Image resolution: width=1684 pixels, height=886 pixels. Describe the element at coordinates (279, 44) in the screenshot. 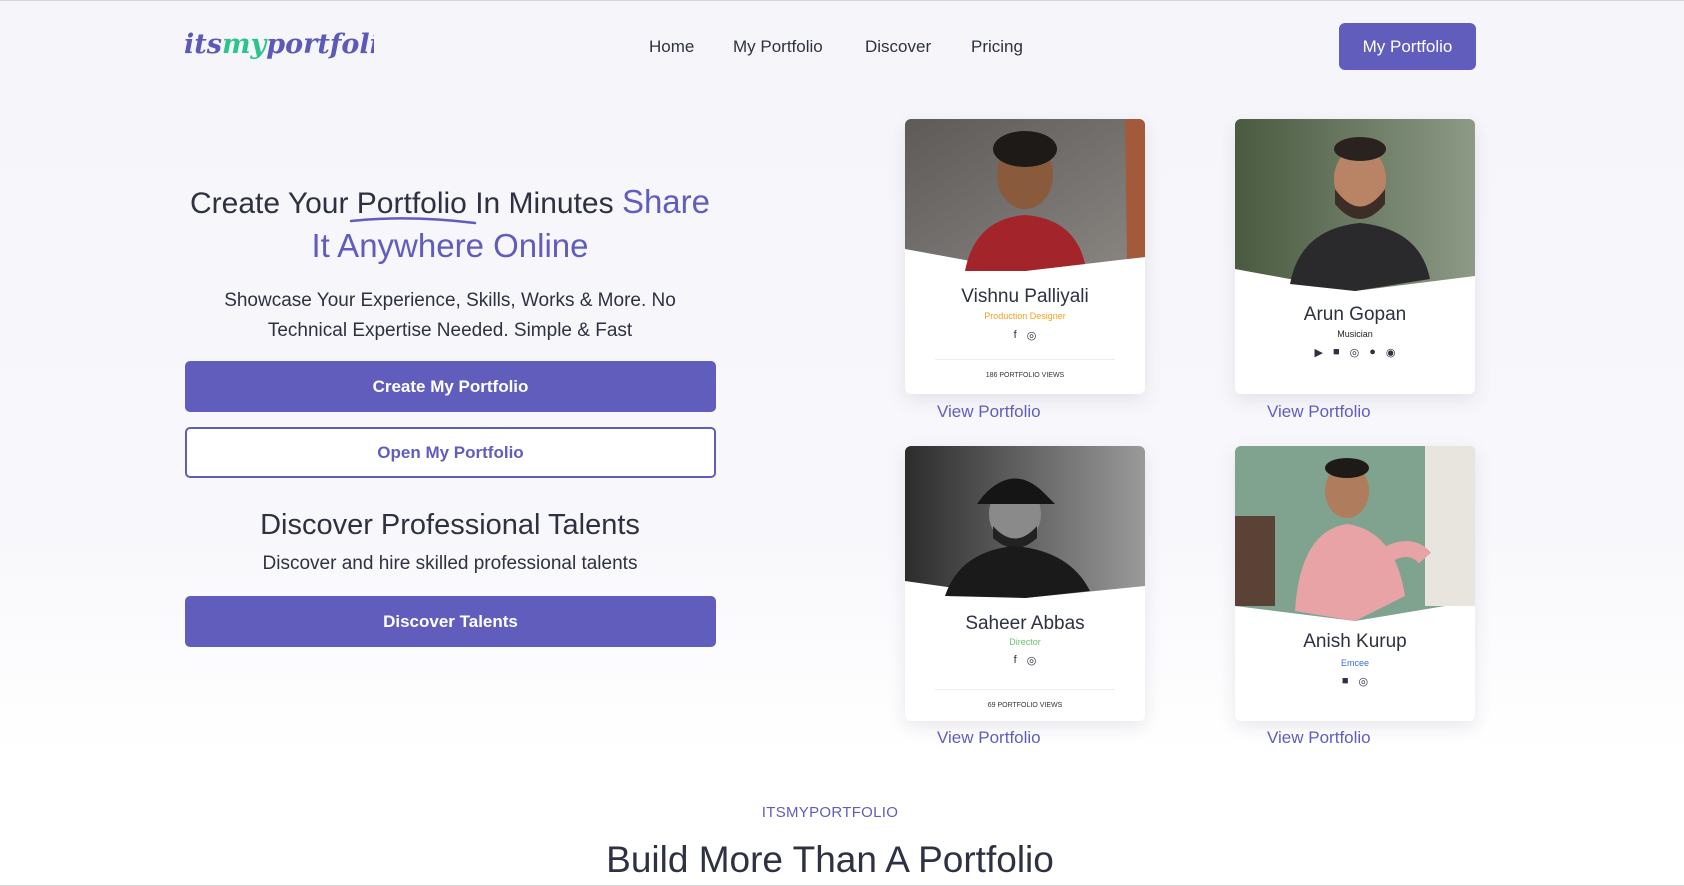

I see `svg-text: itsmyportfolio` at that location.